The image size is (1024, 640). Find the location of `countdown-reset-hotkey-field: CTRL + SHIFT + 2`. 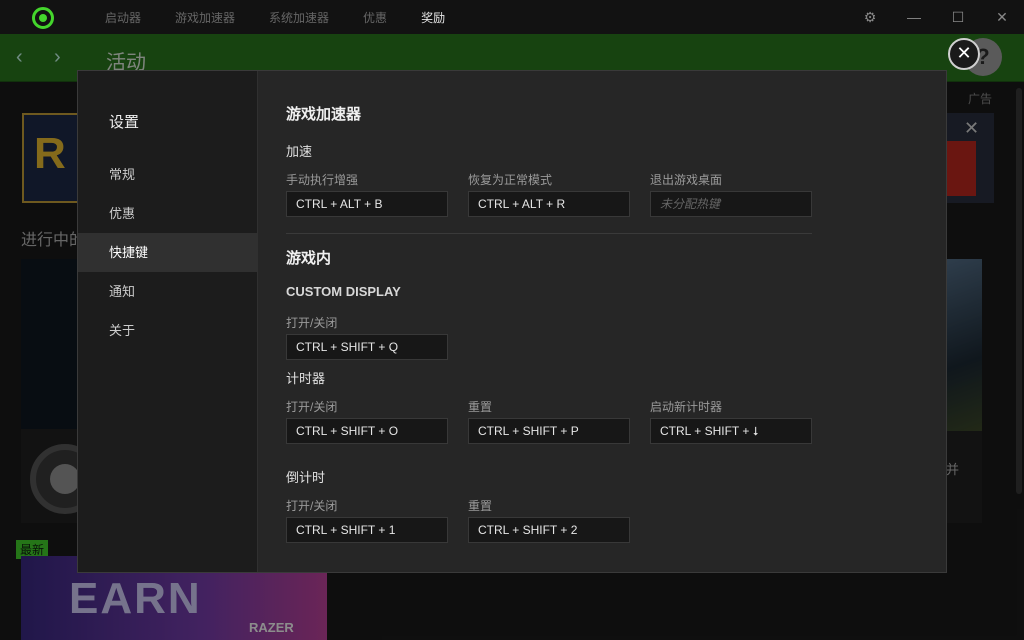

countdown-reset-hotkey-field: CTRL + SHIFT + 2 is located at coordinates (549, 530).